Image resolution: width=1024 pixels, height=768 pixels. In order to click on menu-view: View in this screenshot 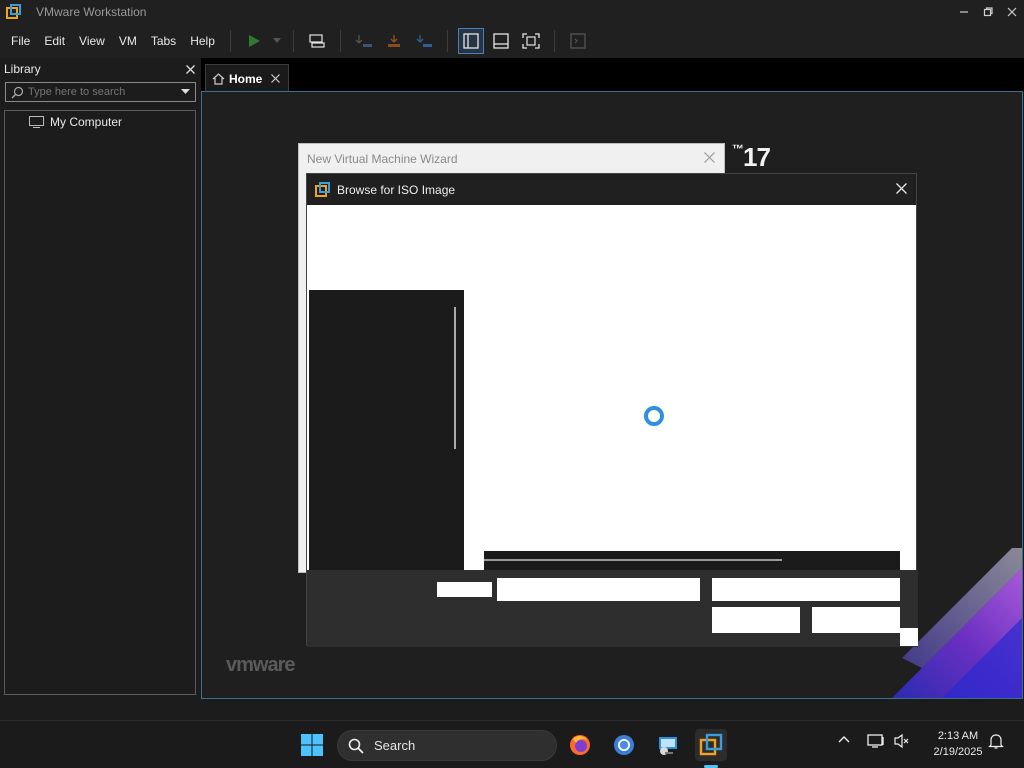, I will do `click(92, 41)`.